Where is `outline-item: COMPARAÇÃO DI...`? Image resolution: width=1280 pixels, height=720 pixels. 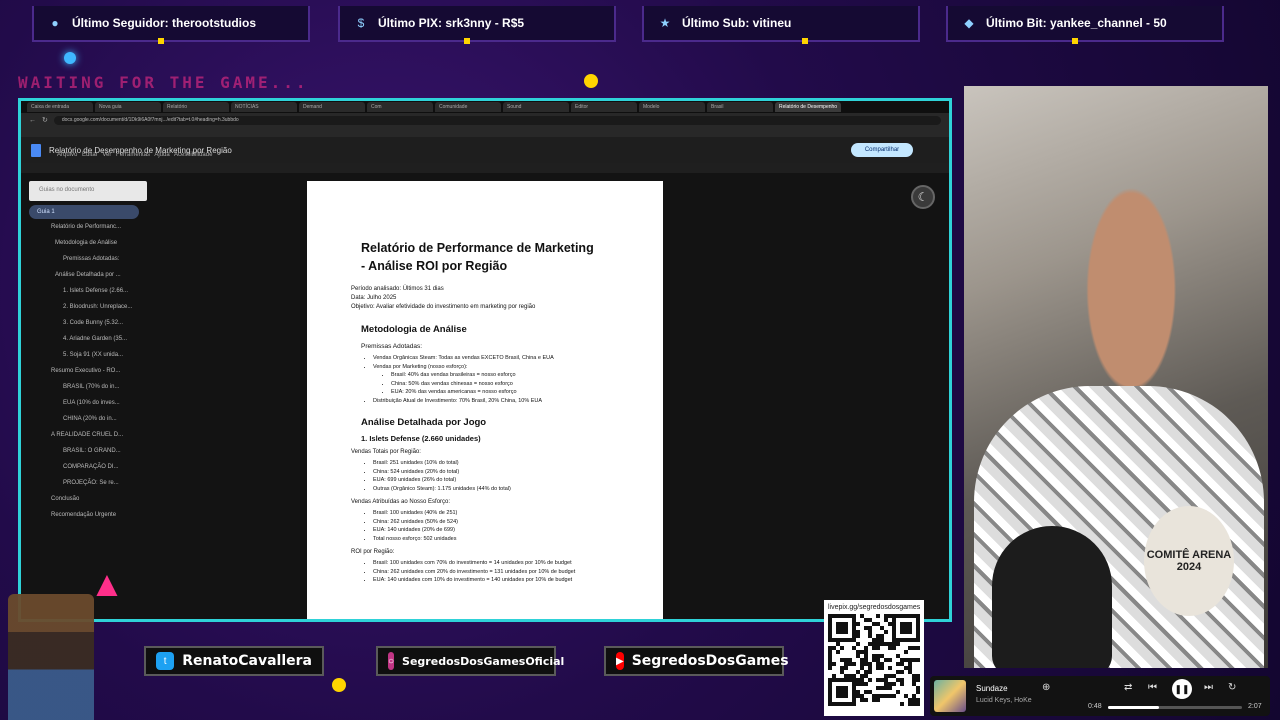 outline-item: COMPARAÇÃO DI... is located at coordinates (89, 467).